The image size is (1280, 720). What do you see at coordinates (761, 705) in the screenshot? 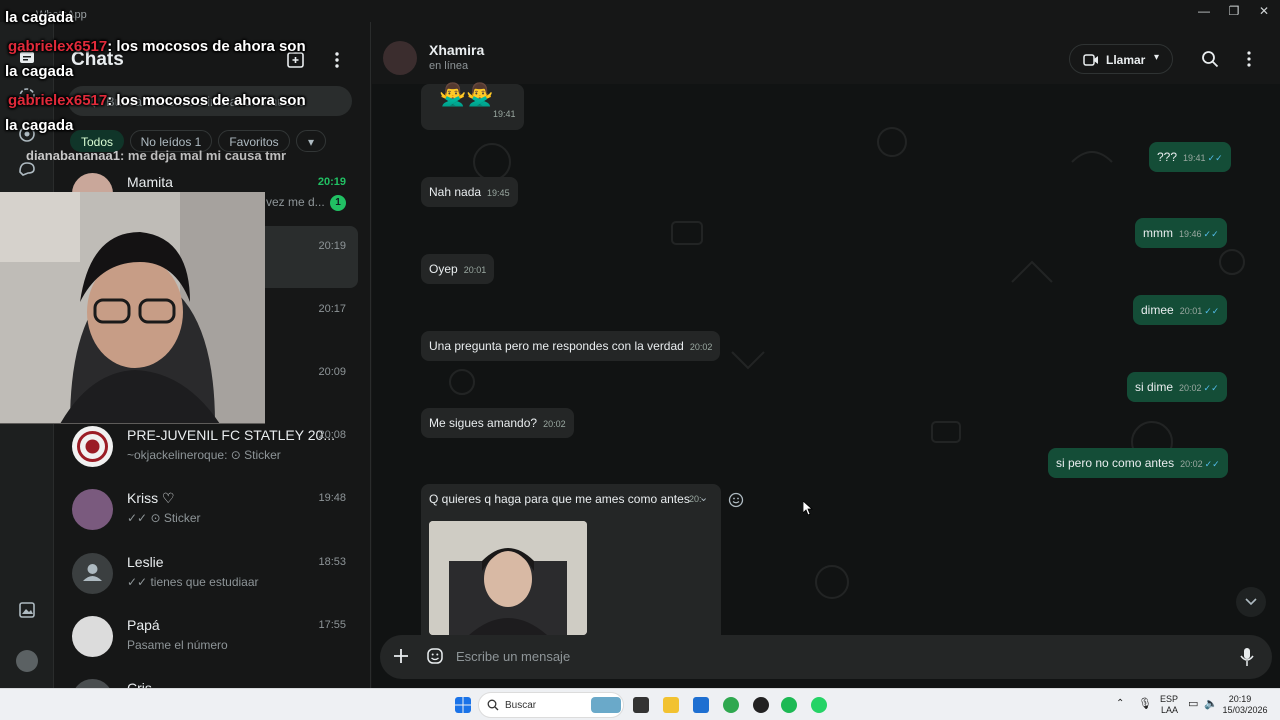
I see `app-icon` at bounding box center [761, 705].